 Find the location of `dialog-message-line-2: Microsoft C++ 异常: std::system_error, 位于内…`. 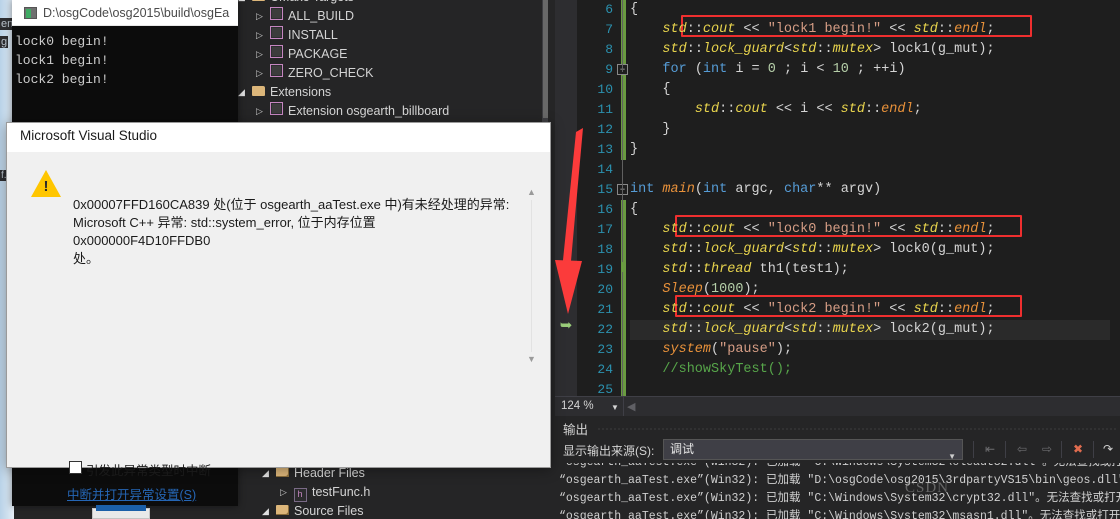

dialog-message-line-2: Microsoft C++ 异常: std::system_error, 位于内… is located at coordinates (224, 231).